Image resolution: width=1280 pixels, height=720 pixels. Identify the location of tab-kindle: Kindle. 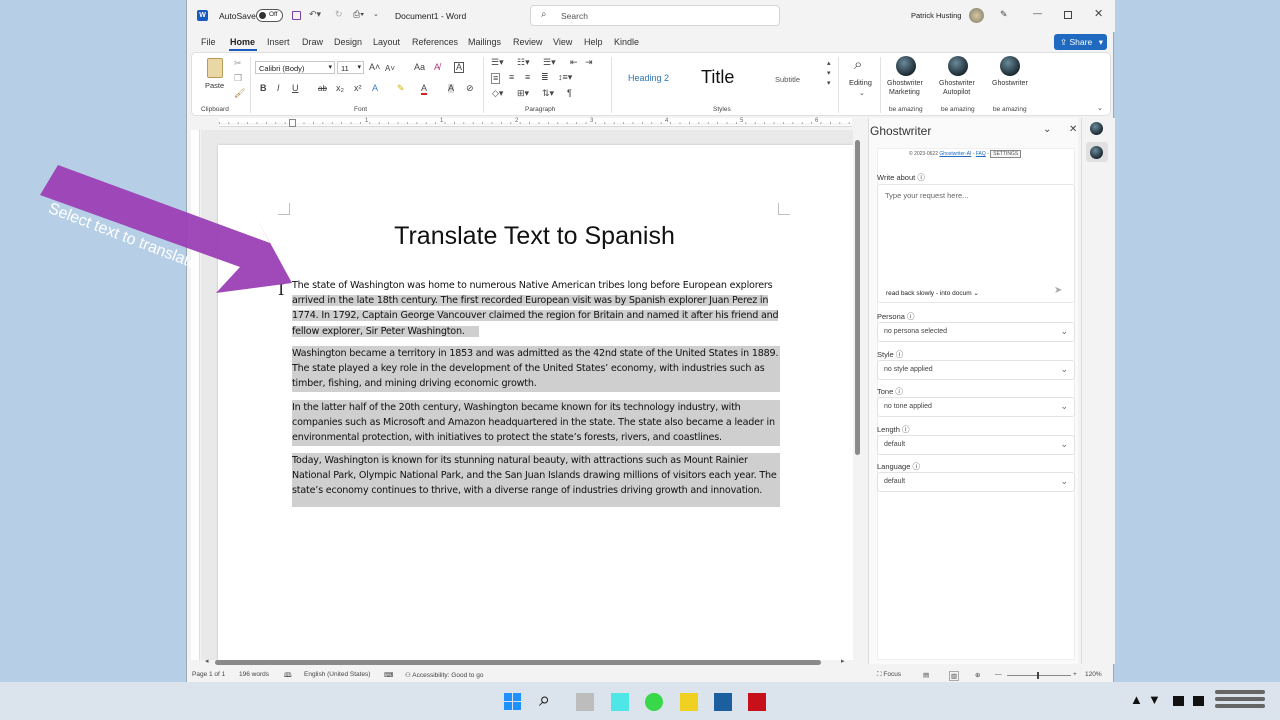
(626, 42).